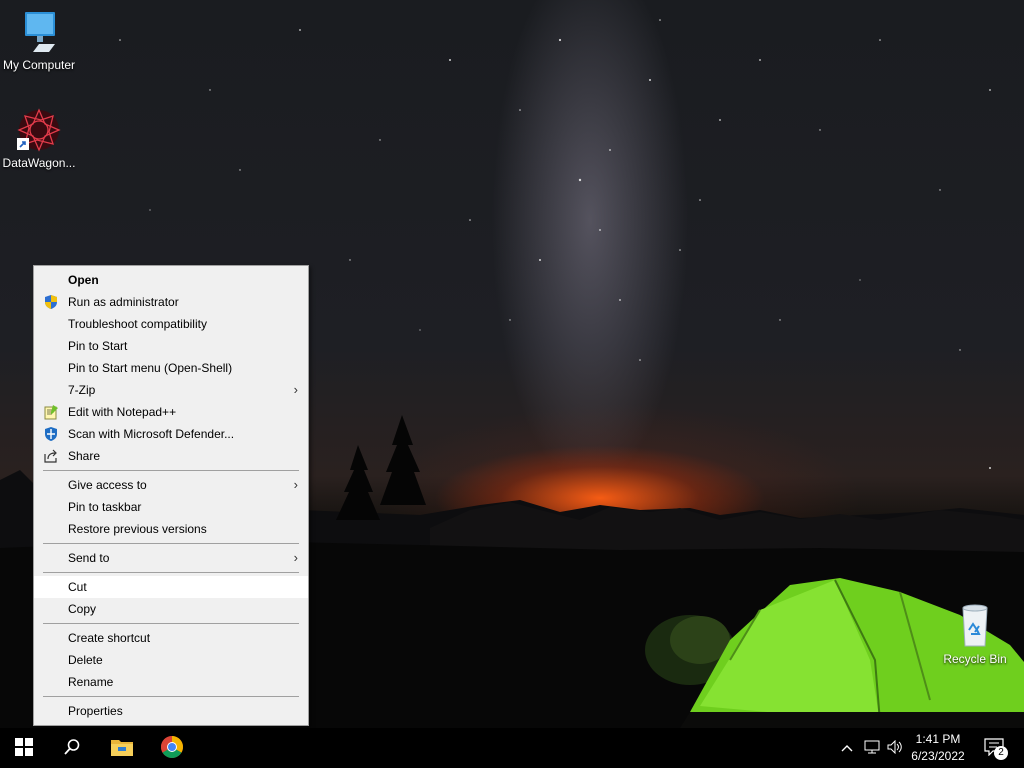  Describe the element at coordinates (171, 507) in the screenshot. I see `menu-item-pin-to-taskbar: Pin to taskbar` at that location.